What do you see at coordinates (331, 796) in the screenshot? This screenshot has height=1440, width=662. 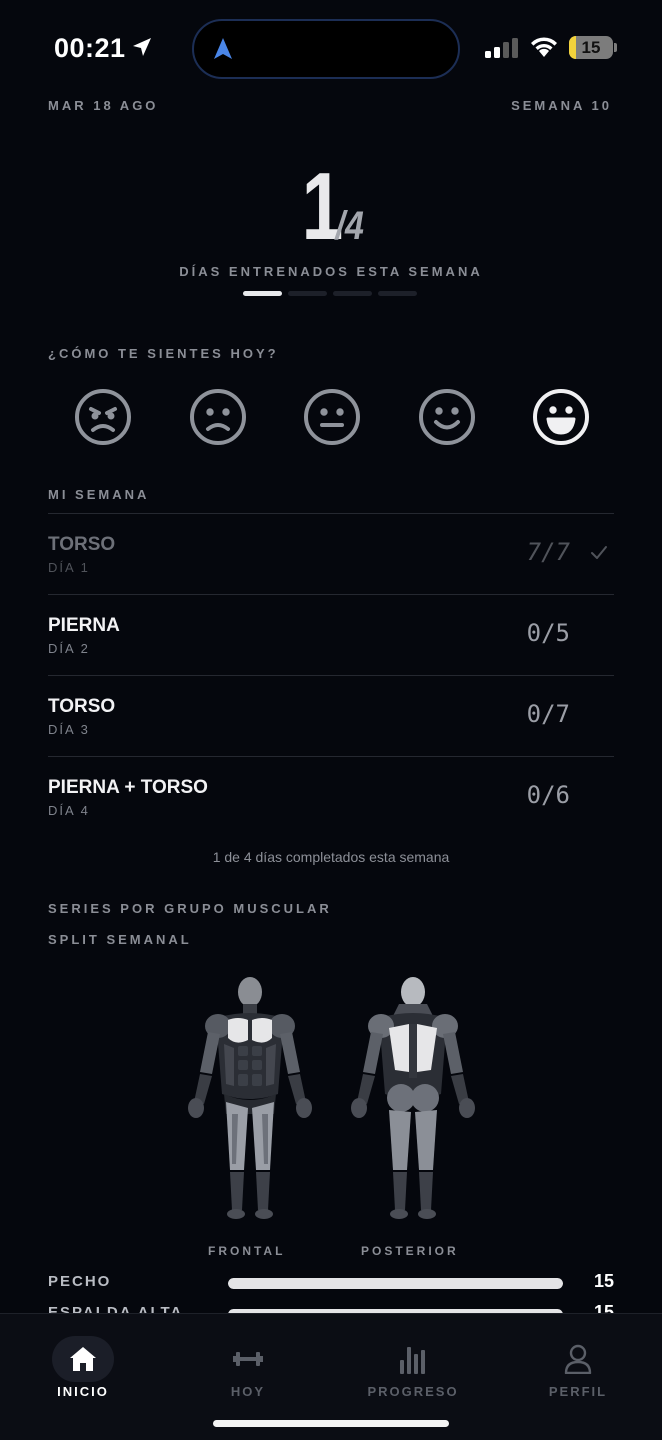 I see `day-row: PIERNA + TORSO DÍA 4 0/6` at bounding box center [331, 796].